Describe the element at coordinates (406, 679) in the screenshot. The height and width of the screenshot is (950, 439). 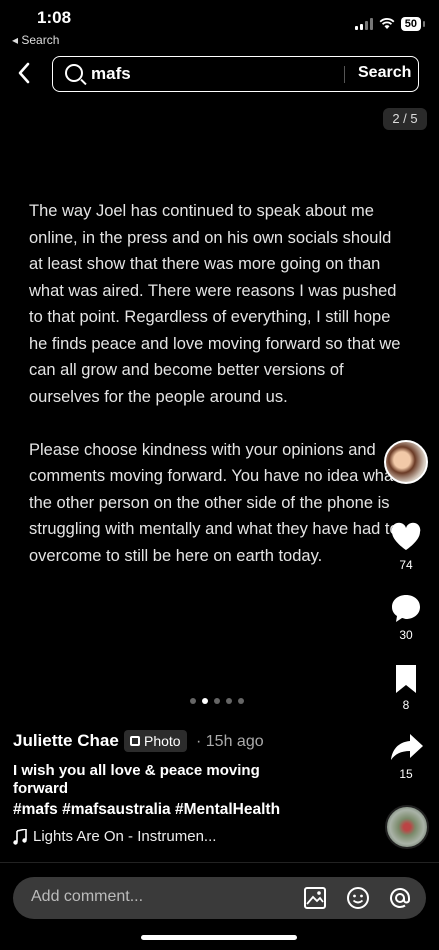
I see `bookmark-icon` at that location.